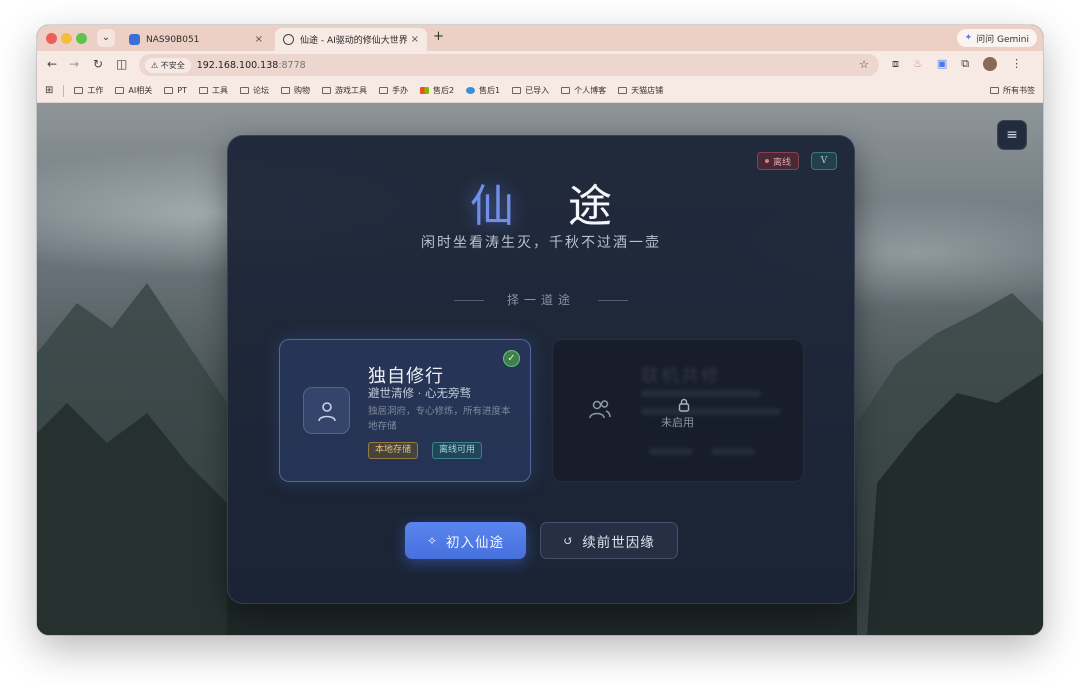 This screenshot has width=1080, height=683. I want to click on bookmark-item: 售后2, so click(437, 90).